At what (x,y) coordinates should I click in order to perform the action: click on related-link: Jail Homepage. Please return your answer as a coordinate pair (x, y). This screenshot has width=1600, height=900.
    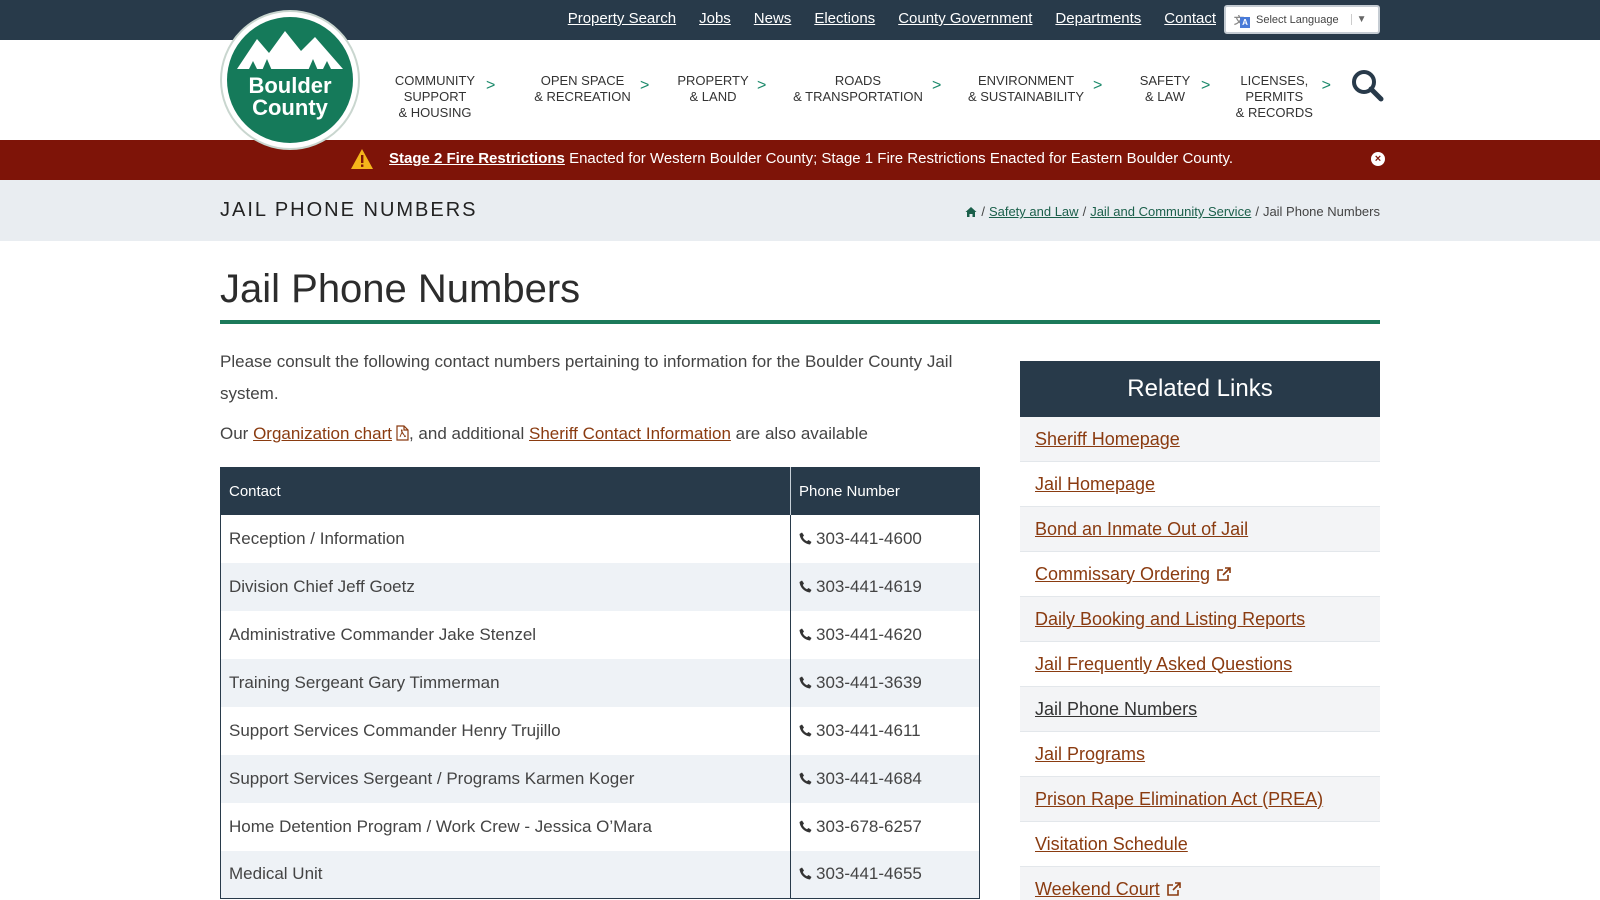
    Looking at the image, I should click on (1095, 484).